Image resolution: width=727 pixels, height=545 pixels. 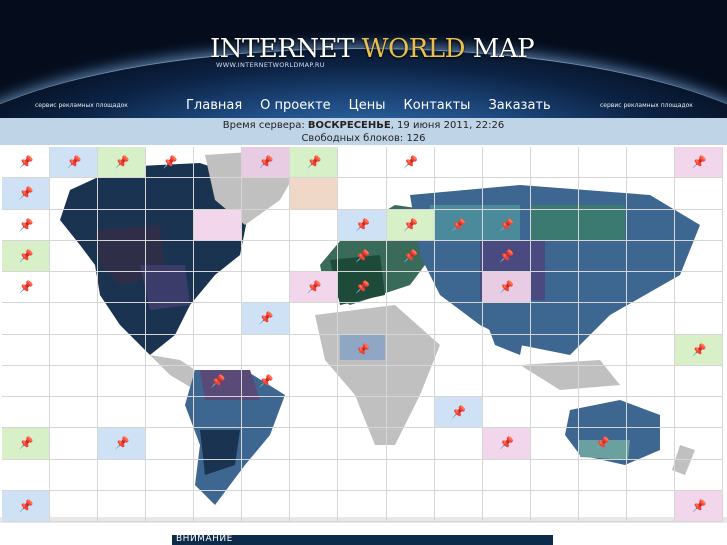 What do you see at coordinates (437, 105) in the screenshot?
I see `nav-contacts: Контакты` at bounding box center [437, 105].